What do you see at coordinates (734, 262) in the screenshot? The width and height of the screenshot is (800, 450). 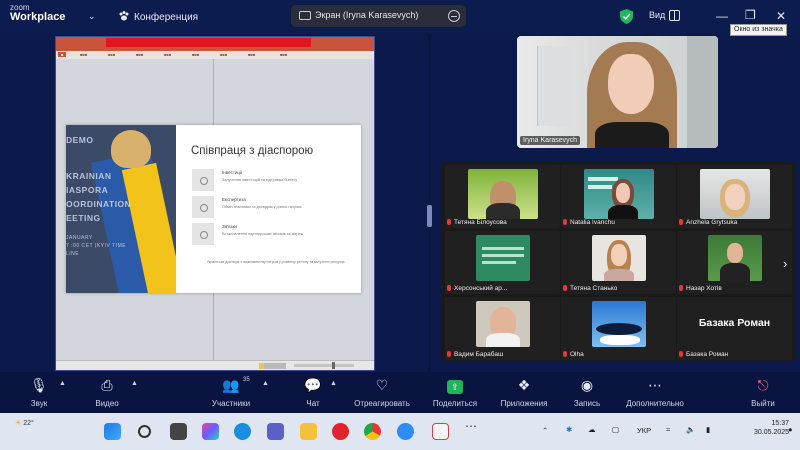 I see `participant-tile: Назар Хотів` at bounding box center [734, 262].